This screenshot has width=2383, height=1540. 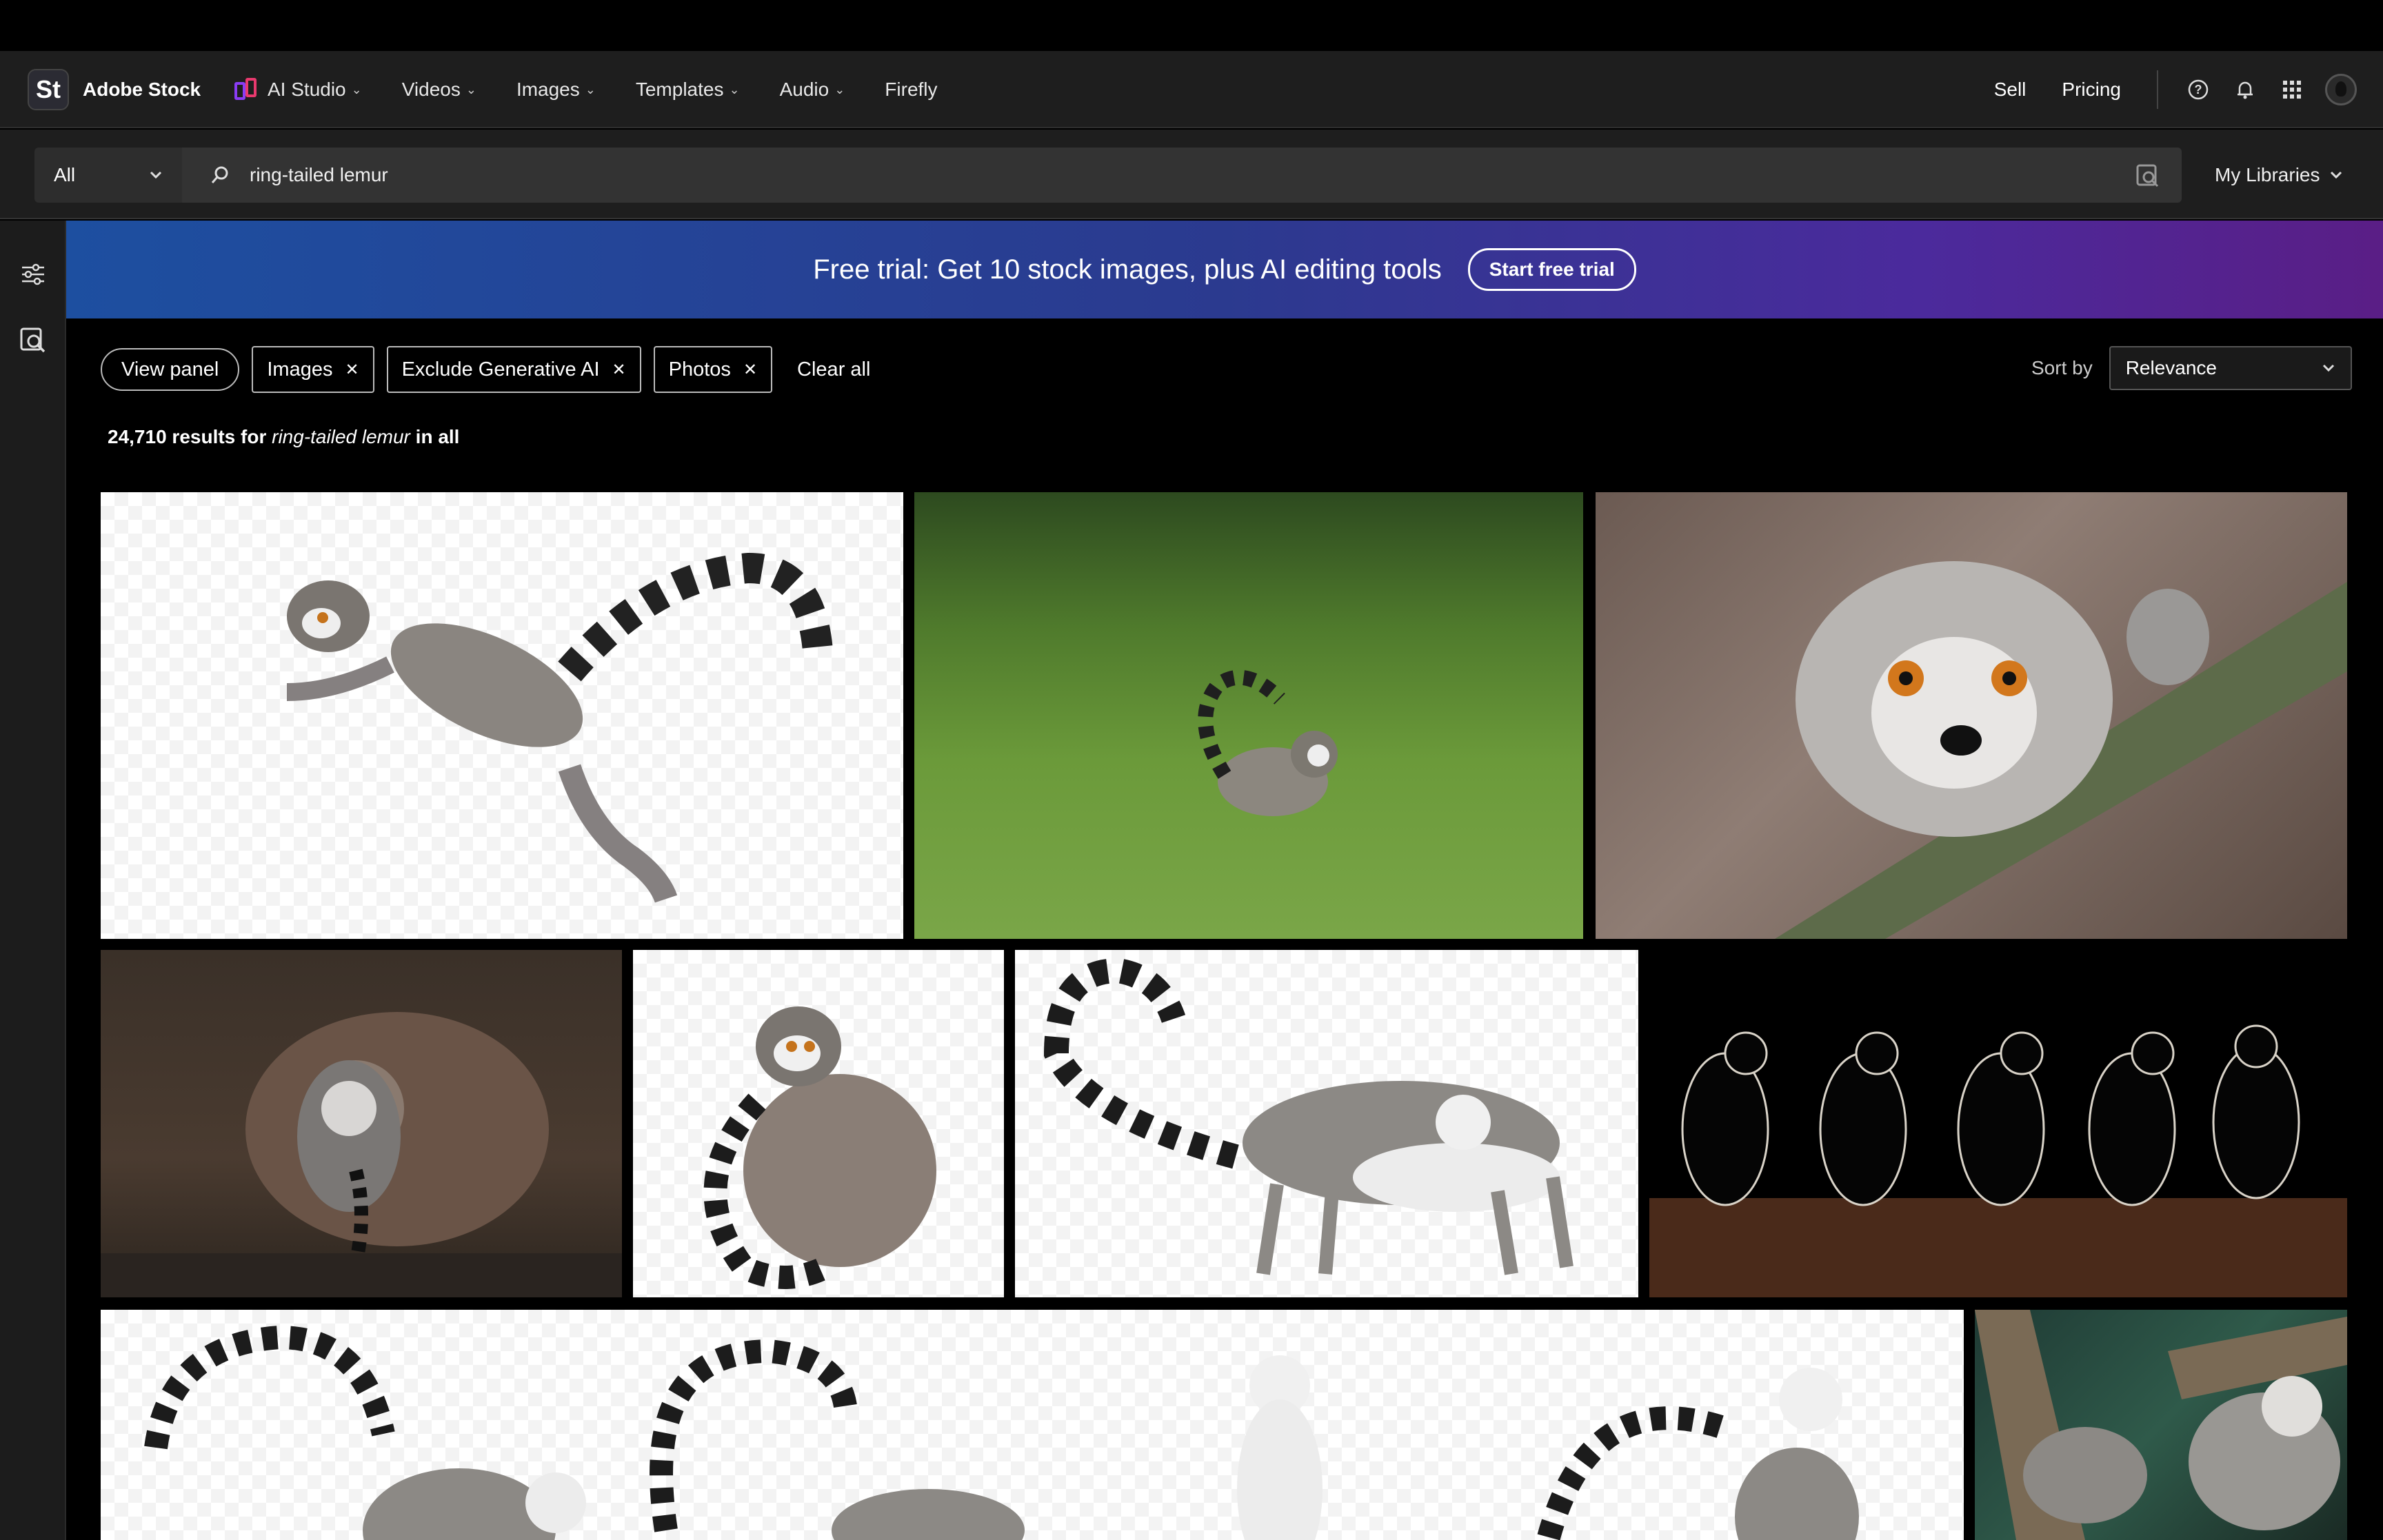 I want to click on visual-search-rail-icon, so click(x=33, y=341).